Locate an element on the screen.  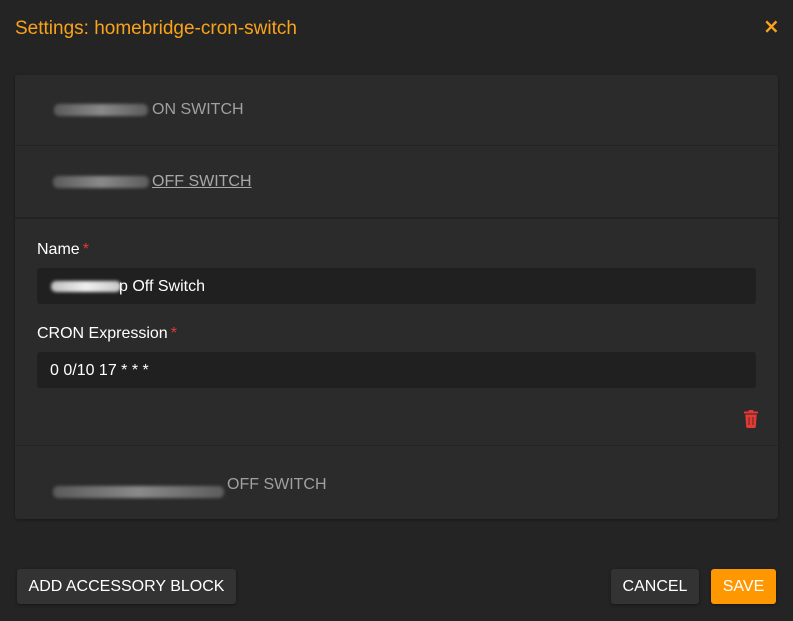
name-field: p Off Switch is located at coordinates (396, 286).